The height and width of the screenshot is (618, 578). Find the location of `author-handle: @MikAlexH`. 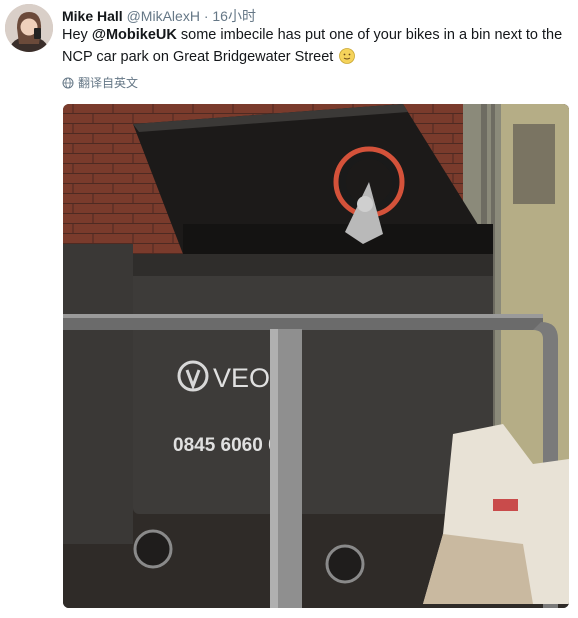

author-handle: @MikAlexH is located at coordinates (163, 16).